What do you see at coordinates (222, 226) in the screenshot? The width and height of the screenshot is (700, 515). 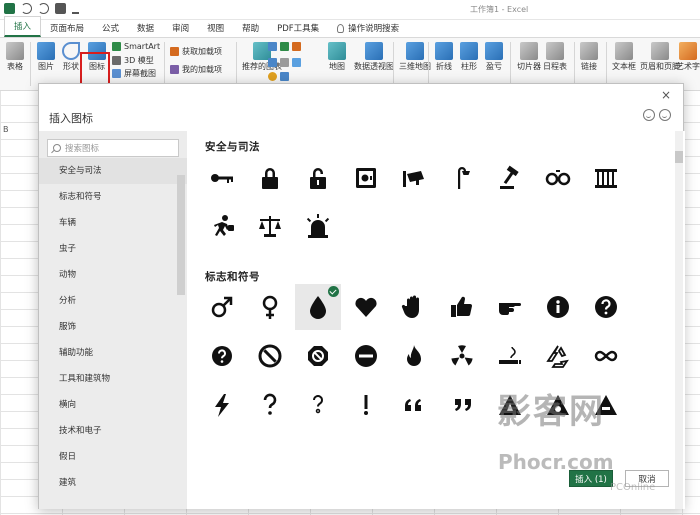 I see `running-thief-icon` at bounding box center [222, 226].